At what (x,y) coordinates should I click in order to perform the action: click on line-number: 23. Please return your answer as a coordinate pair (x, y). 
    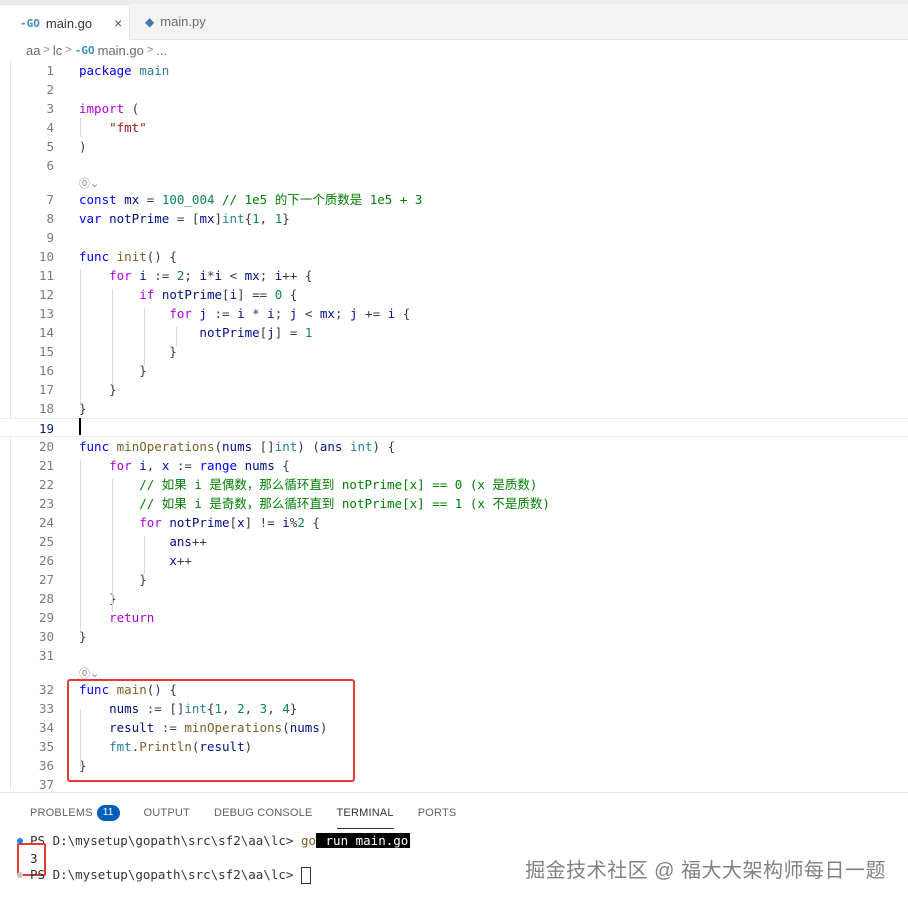
    Looking at the image, I should click on (46, 503).